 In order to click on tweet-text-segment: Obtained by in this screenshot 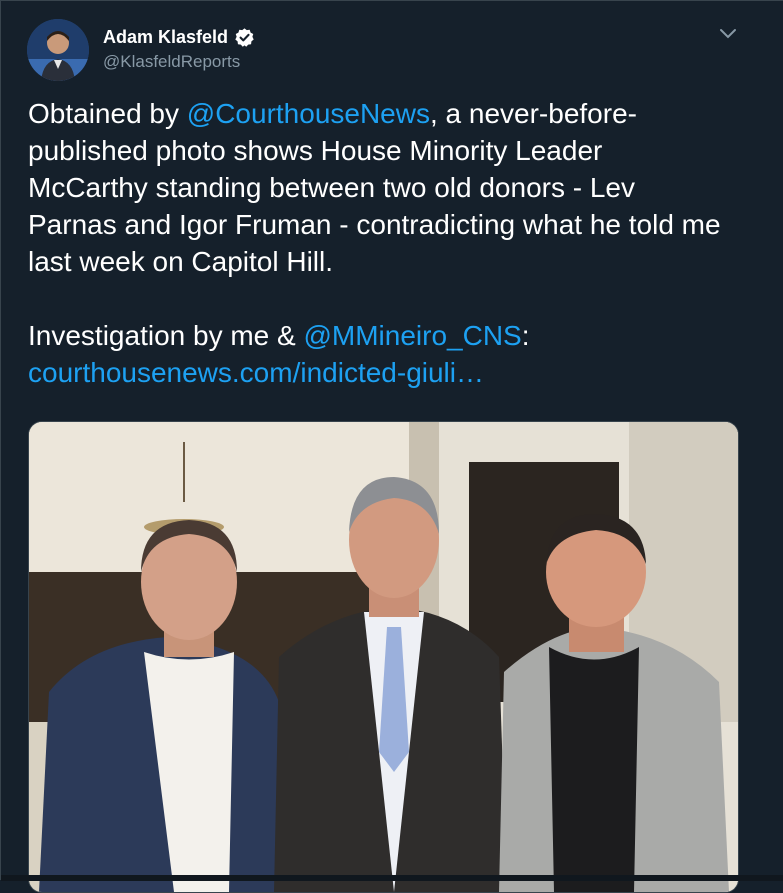, I will do `click(107, 113)`.